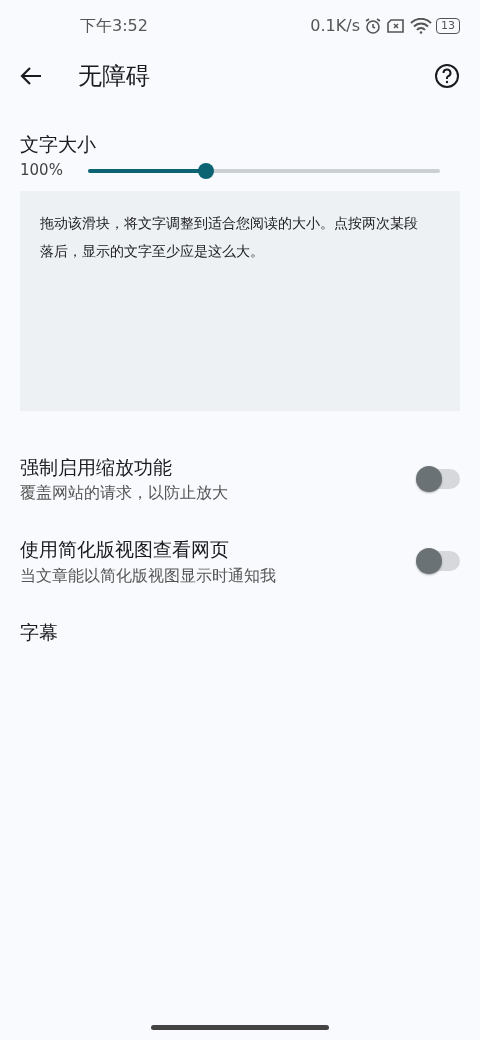 This screenshot has height=1040, width=480. Describe the element at coordinates (114, 26) in the screenshot. I see `status-time: 下午3:52` at that location.